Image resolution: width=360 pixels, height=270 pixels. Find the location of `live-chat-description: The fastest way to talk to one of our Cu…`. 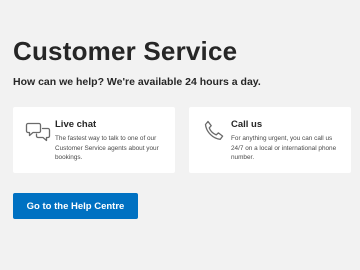

live-chat-description: The fastest way to talk to one of our Cu… is located at coordinates (107, 148).